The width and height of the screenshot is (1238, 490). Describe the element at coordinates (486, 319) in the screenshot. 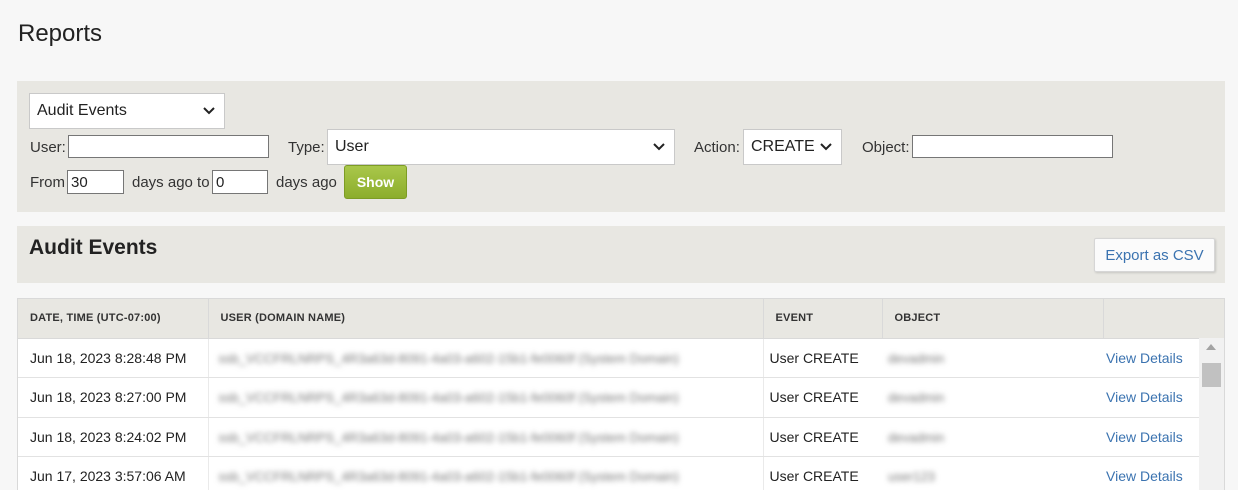

I see `column-header-user: USER (DOMAIN NAME)` at that location.